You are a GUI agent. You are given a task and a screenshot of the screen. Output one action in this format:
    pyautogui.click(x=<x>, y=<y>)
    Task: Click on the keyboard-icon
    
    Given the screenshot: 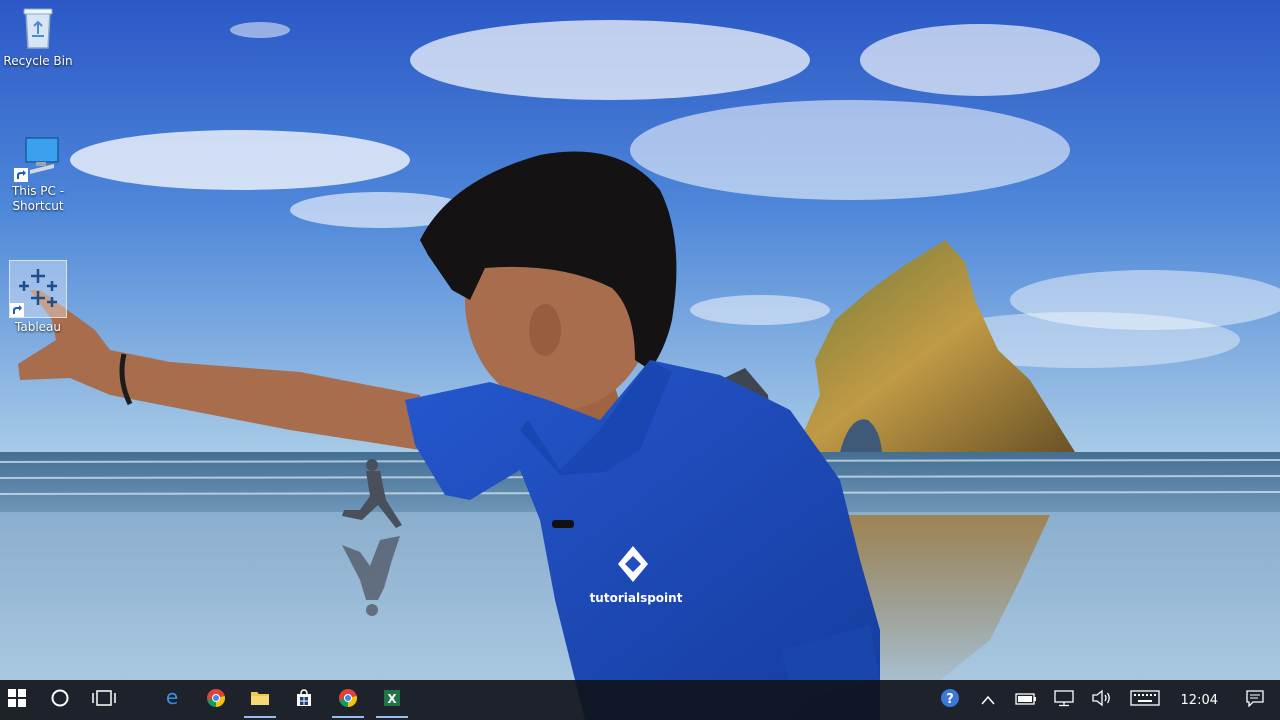 What is the action you would take?
    pyautogui.click(x=1144, y=700)
    